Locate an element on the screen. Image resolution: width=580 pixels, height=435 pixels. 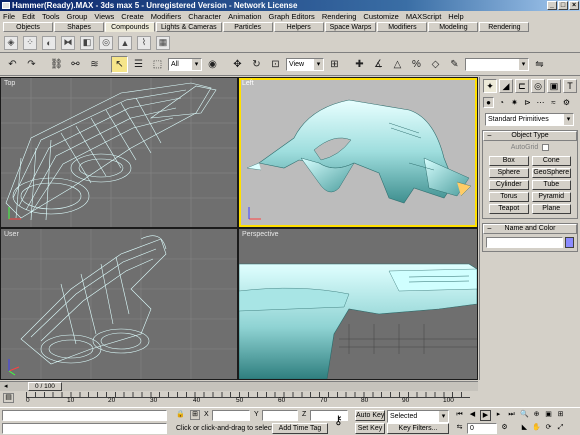
tab-space-warps: Space Warps is located at coordinates (350, 27).